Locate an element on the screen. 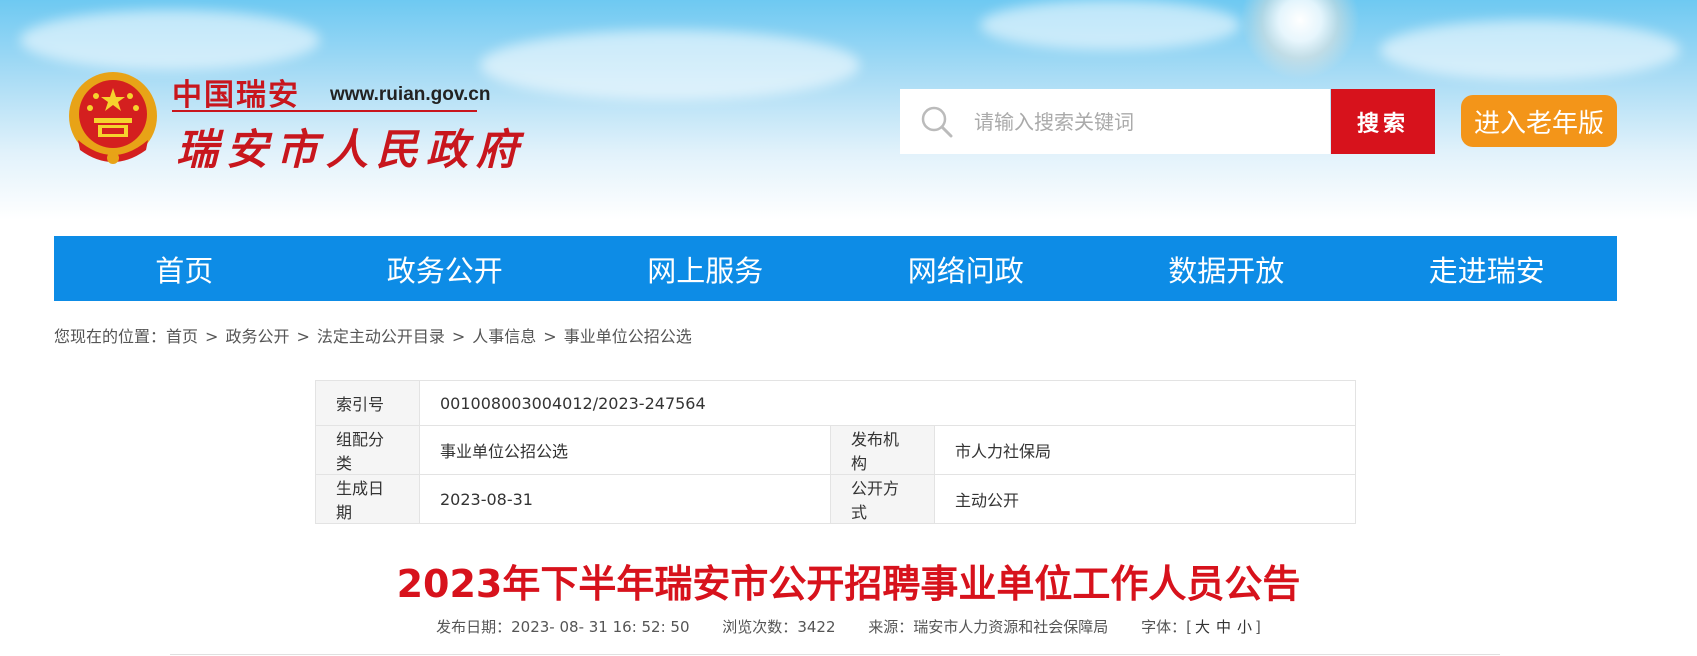  nav-item-open-data: 数据开放 is located at coordinates (1226, 268).